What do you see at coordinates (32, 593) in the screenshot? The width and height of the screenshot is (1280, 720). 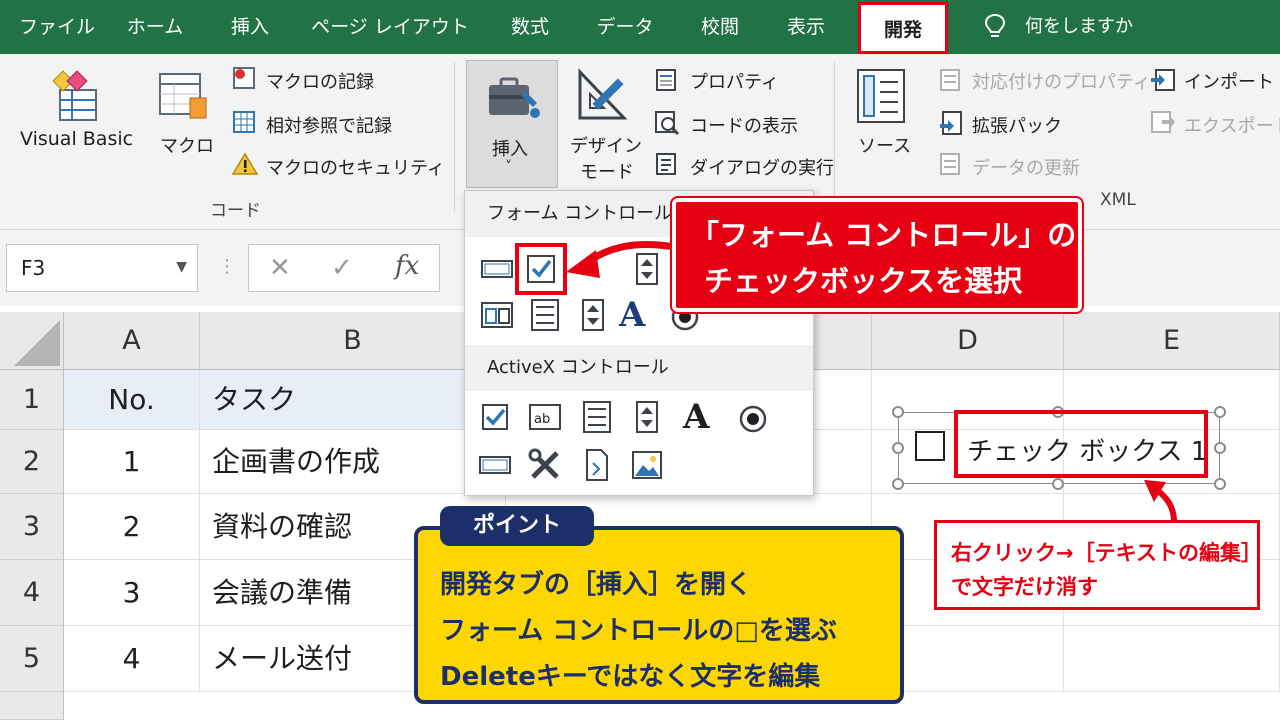 I see `row-header: 4` at bounding box center [32, 593].